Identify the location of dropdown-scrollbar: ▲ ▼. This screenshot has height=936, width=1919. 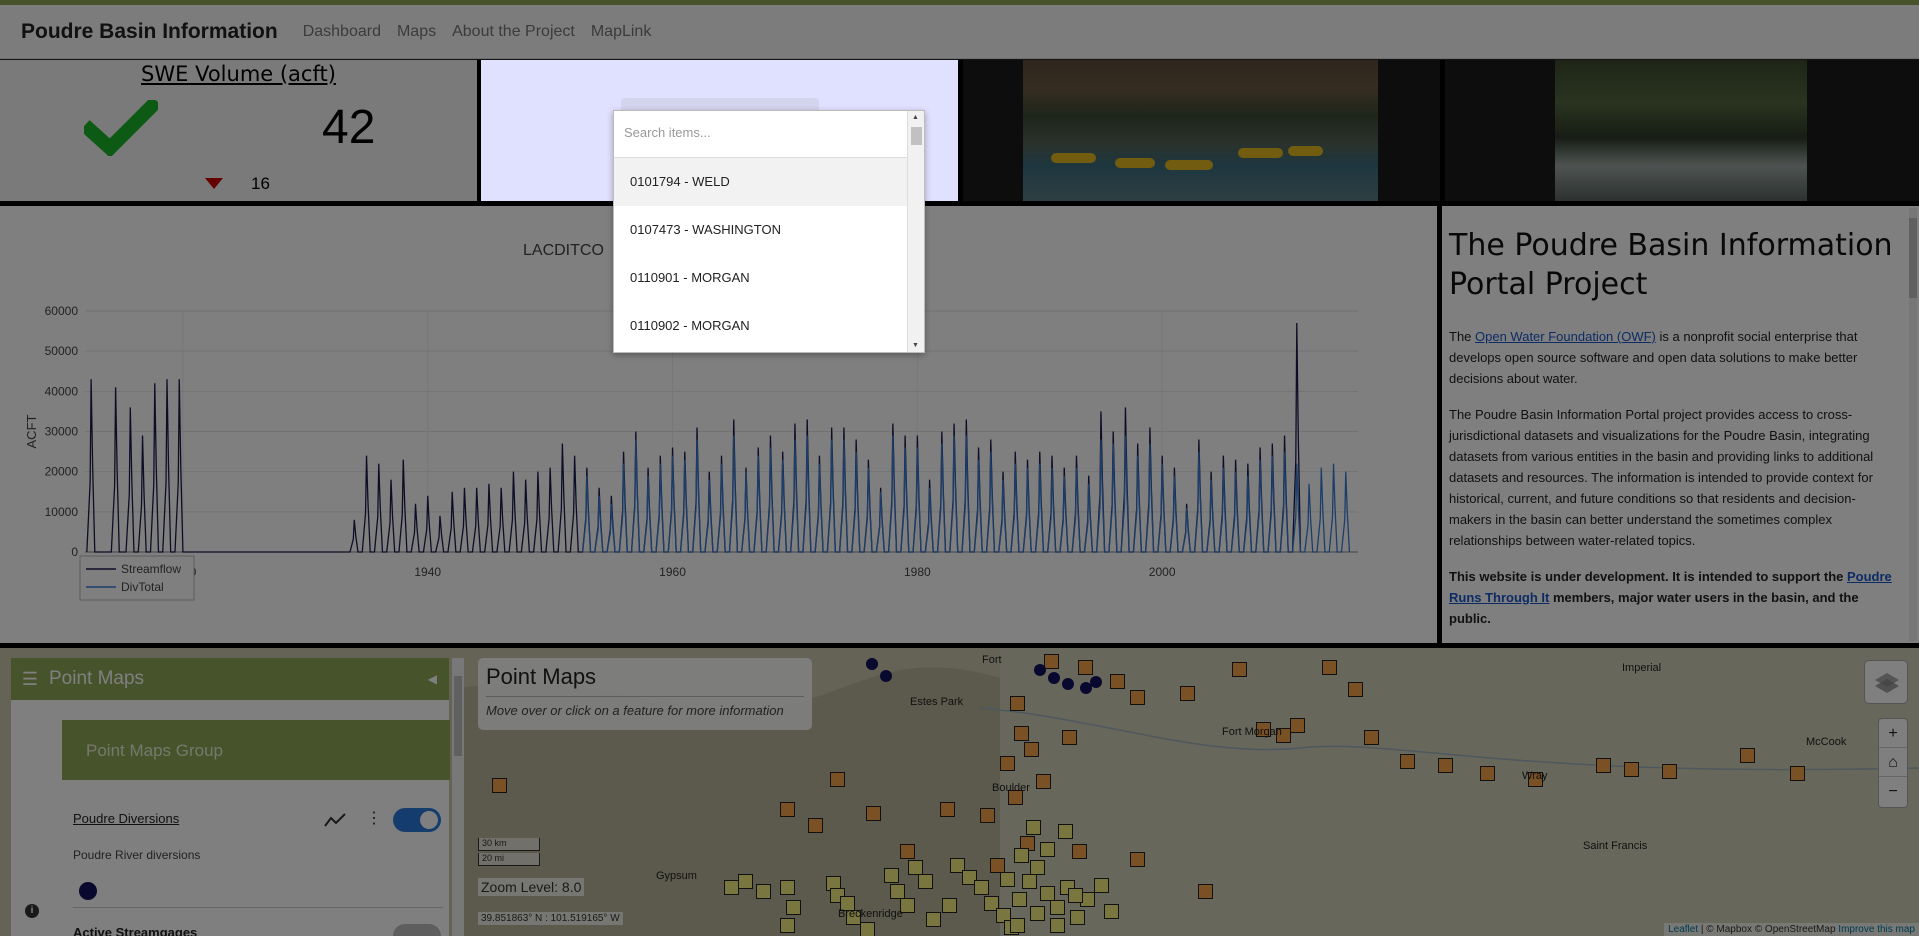
(915, 231).